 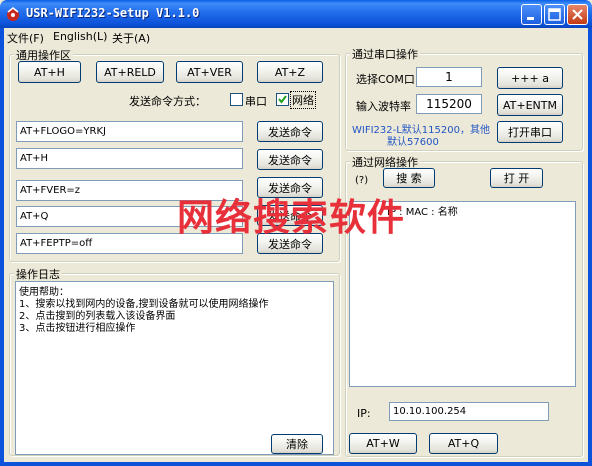 I want to click on send-command-button-1: 发送命令, so click(x=290, y=131).